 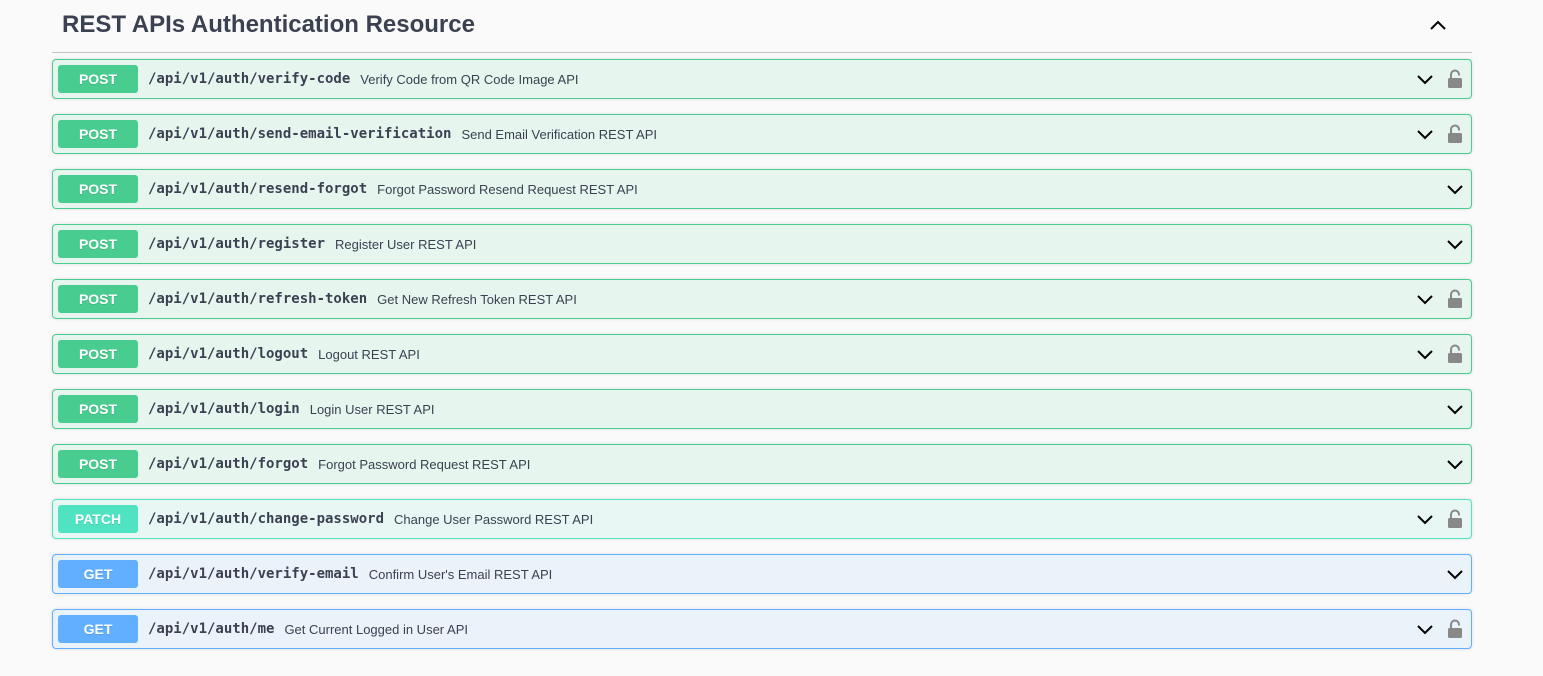 I want to click on operation-summary: Change User Password REST API, so click(x=494, y=519).